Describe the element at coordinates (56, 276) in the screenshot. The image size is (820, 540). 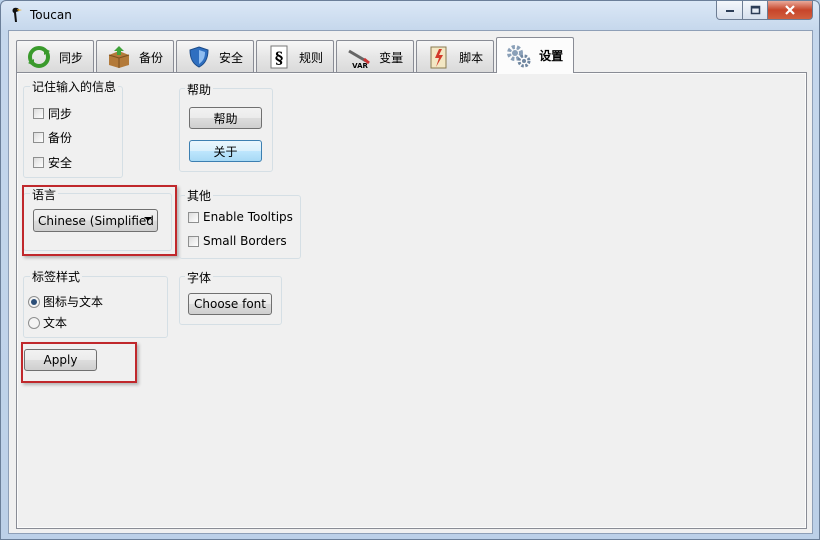
I see `tab-style-group-title: 标签样式` at that location.